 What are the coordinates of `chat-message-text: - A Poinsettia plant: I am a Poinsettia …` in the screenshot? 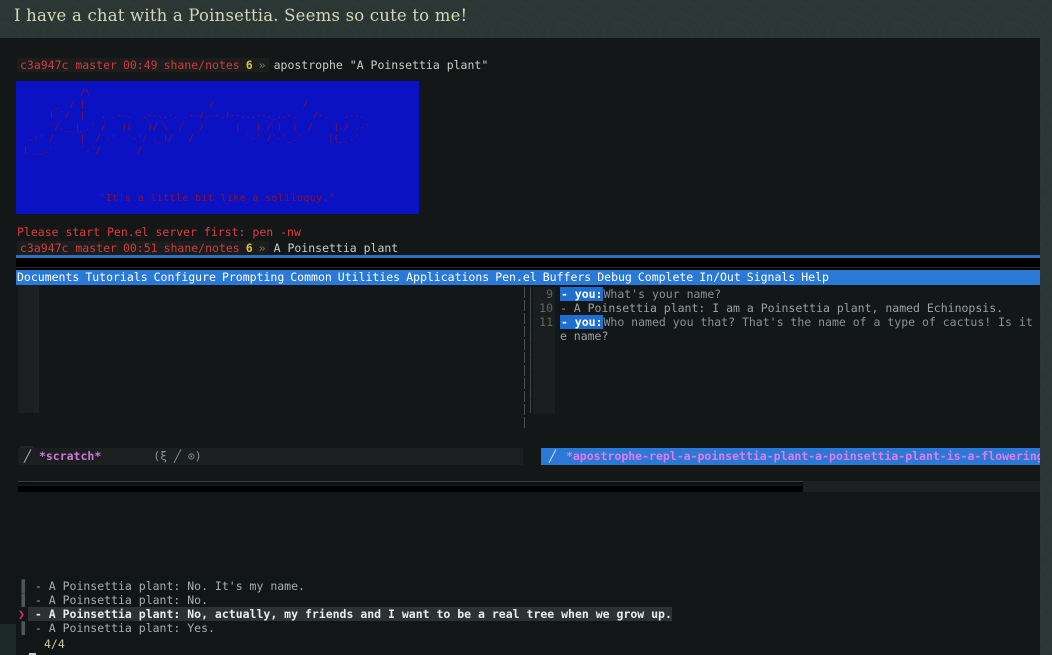 It's located at (781, 308).